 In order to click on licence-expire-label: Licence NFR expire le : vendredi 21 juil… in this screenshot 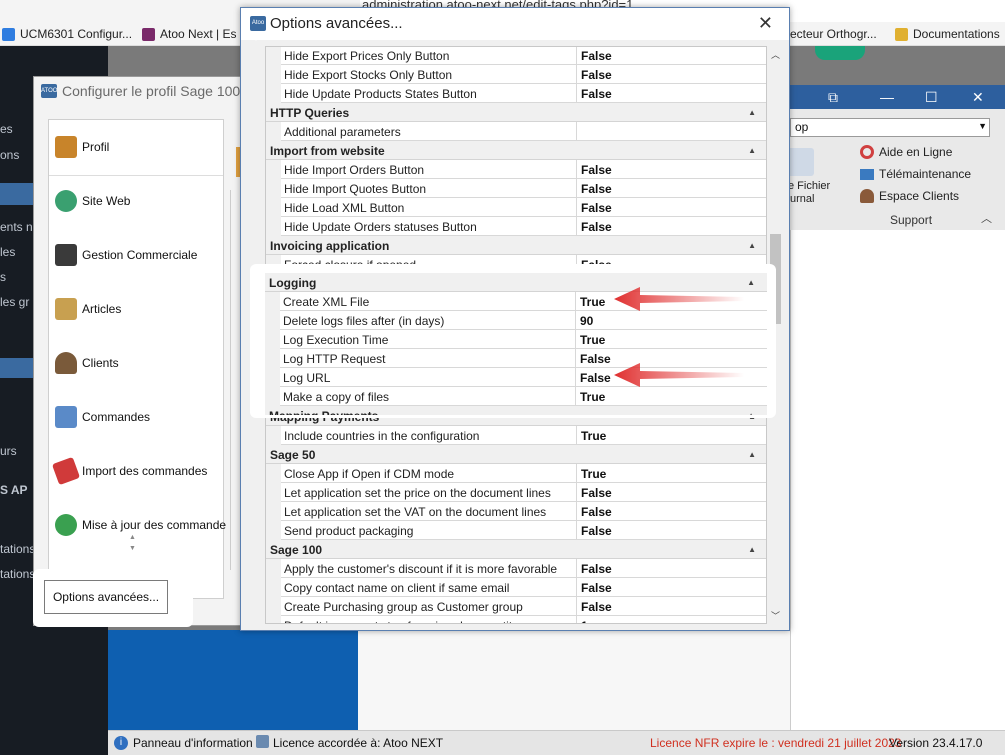, I will do `click(776, 743)`.